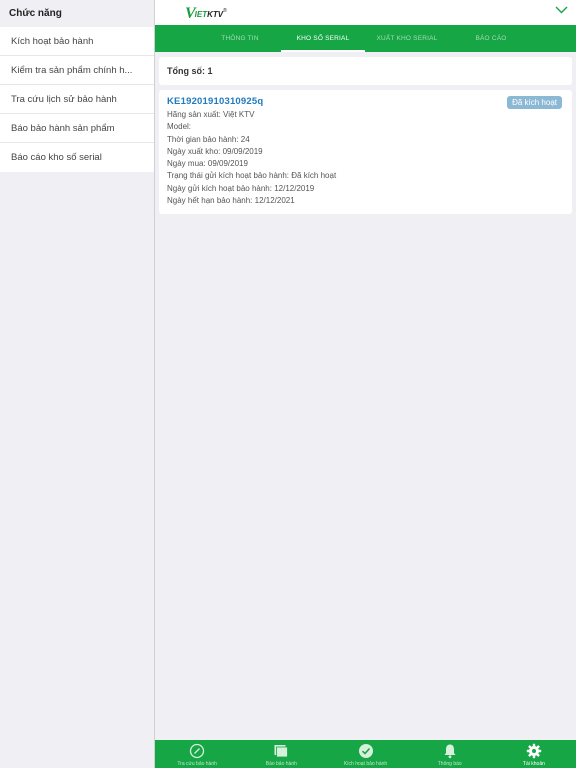 The width and height of the screenshot is (576, 768). Describe the element at coordinates (533, 764) in the screenshot. I see `nav-label: Tài khoản` at that location.